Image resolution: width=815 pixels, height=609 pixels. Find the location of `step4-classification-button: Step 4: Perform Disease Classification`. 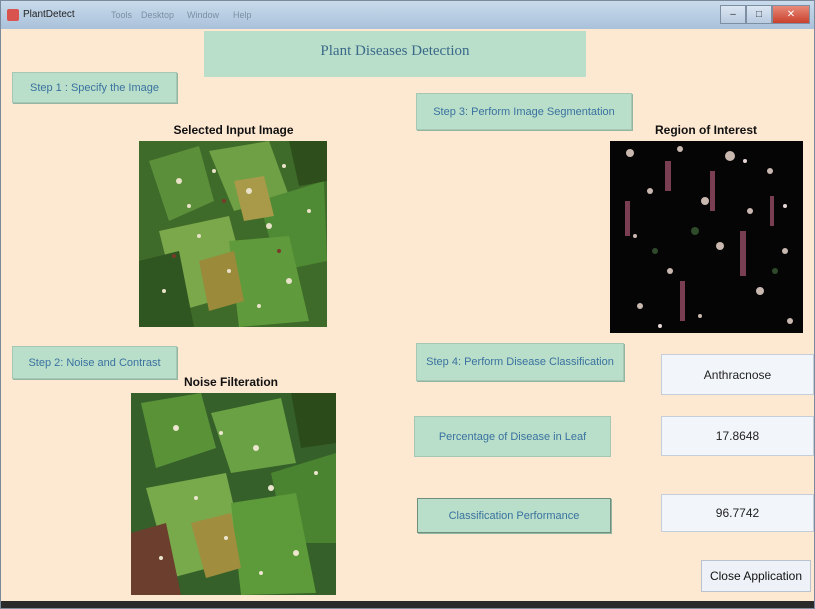

step4-classification-button: Step 4: Perform Disease Classification is located at coordinates (520, 362).